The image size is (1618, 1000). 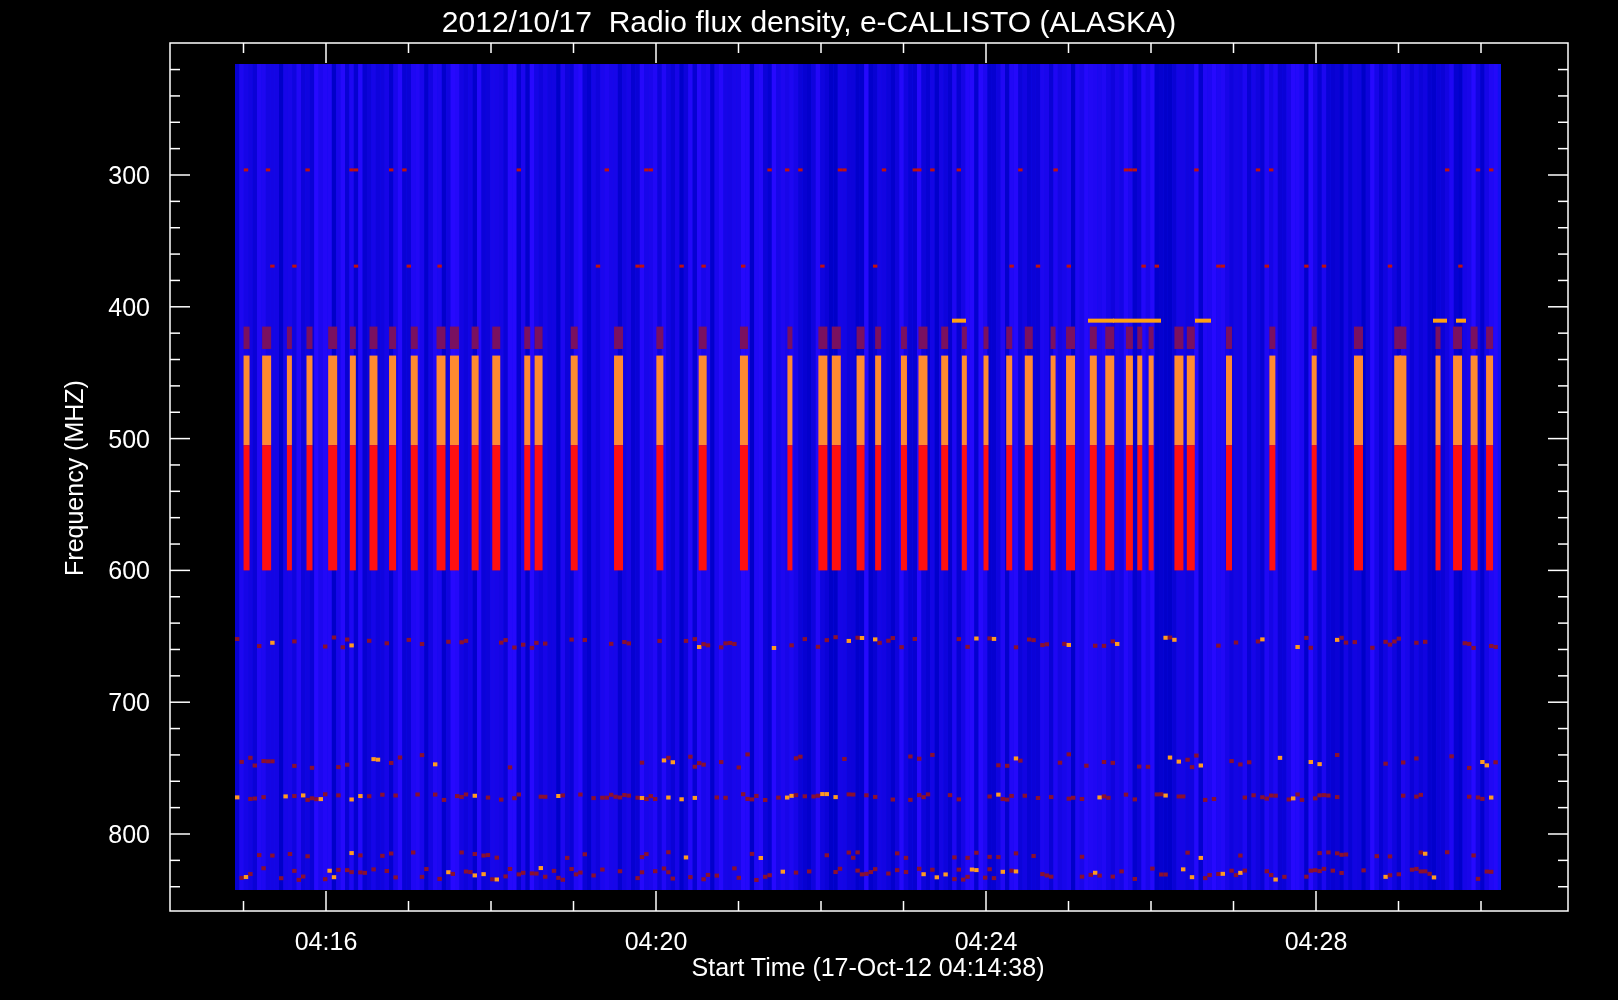 I want to click on x-tick-label: 04:20, so click(x=656, y=941).